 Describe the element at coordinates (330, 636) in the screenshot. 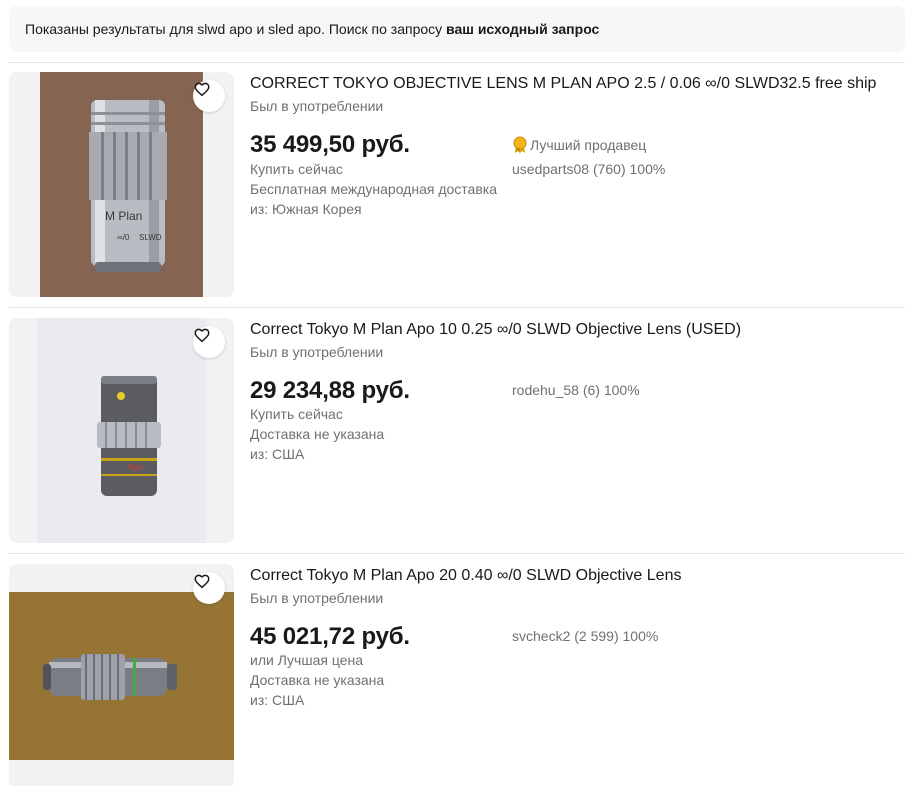

I see `listing-price: 45 021,72 руб.` at that location.